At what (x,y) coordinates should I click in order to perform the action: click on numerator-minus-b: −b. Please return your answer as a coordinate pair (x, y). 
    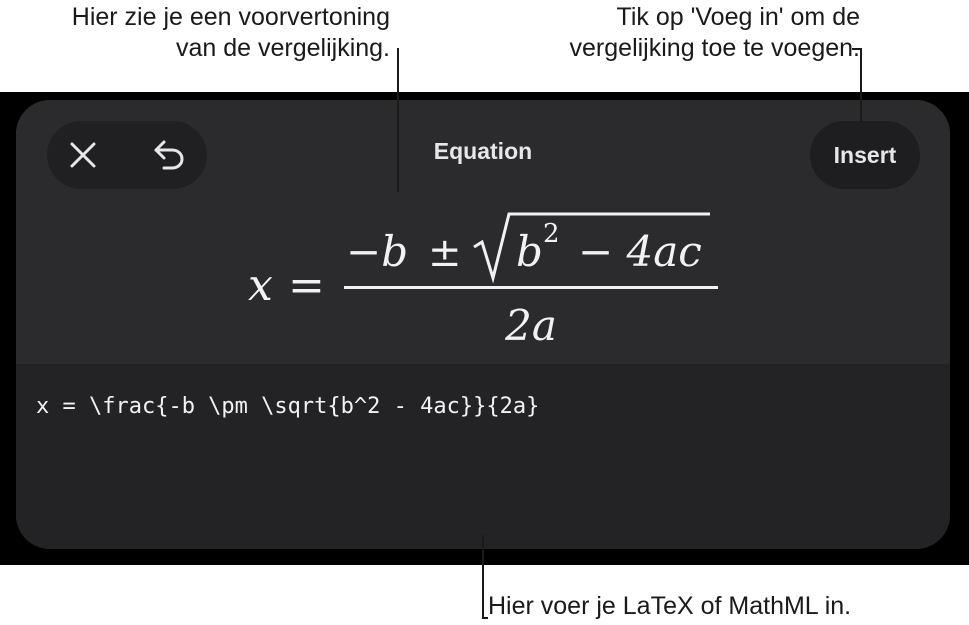
    Looking at the image, I should click on (377, 251).